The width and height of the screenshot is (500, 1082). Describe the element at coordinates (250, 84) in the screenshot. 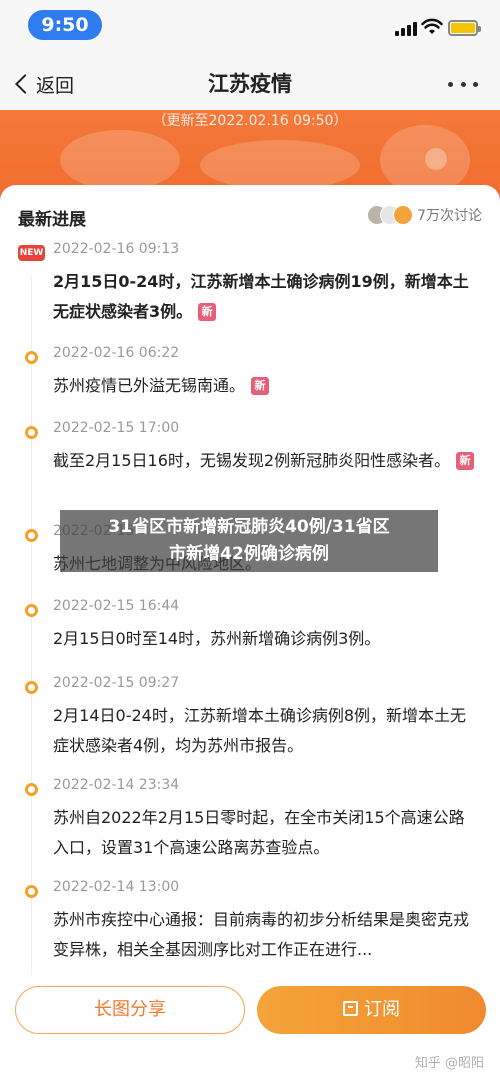

I see `page-title: 江苏疫情` at that location.